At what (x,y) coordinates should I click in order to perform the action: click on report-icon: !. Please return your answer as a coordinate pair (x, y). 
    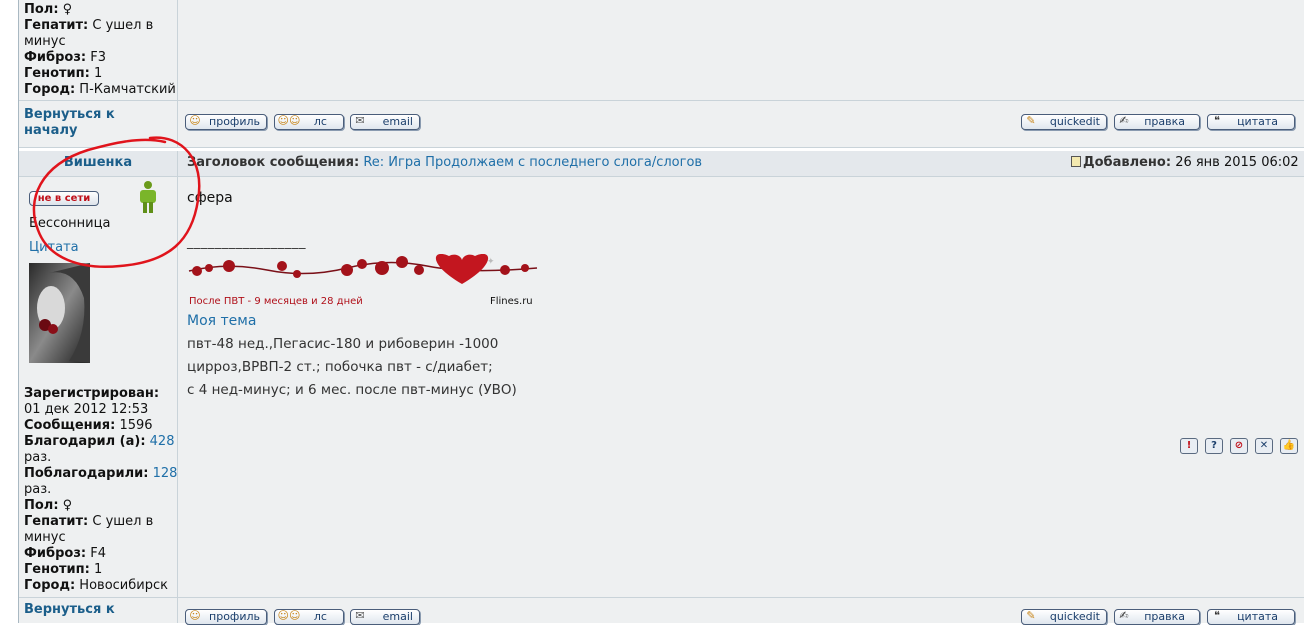
    Looking at the image, I should click on (1189, 446).